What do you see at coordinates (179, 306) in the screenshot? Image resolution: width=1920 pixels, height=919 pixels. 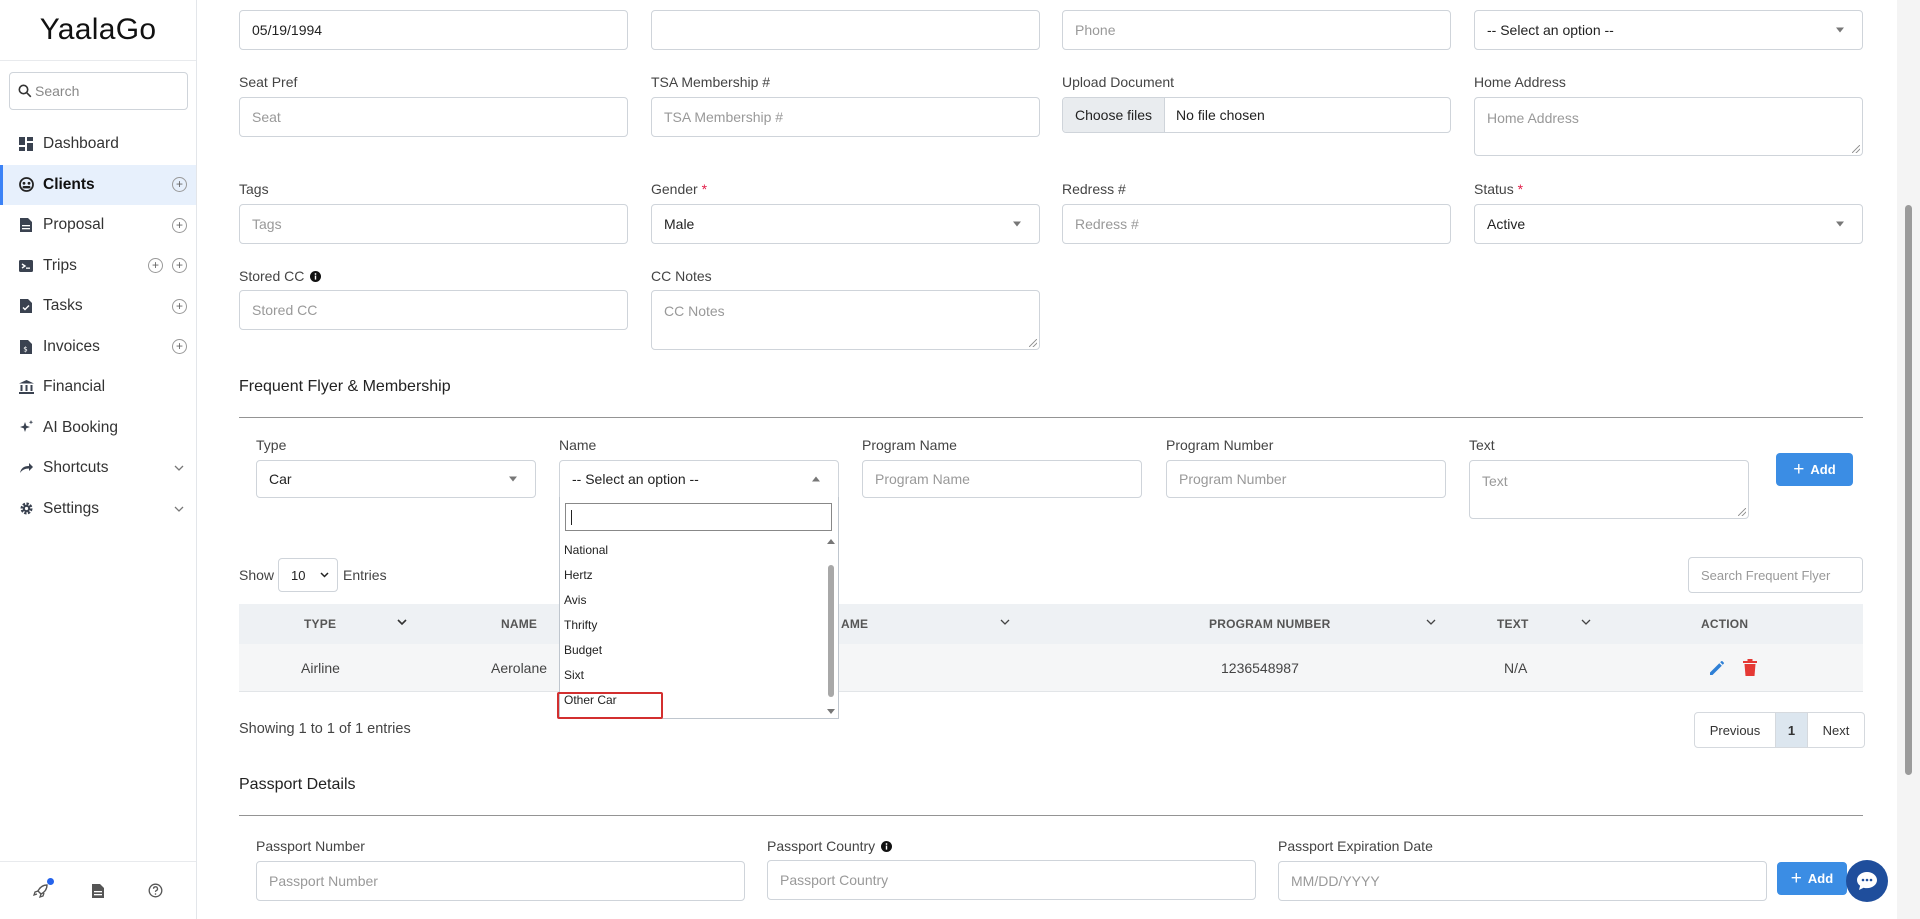 I see `add-task-plus-icon: +` at bounding box center [179, 306].